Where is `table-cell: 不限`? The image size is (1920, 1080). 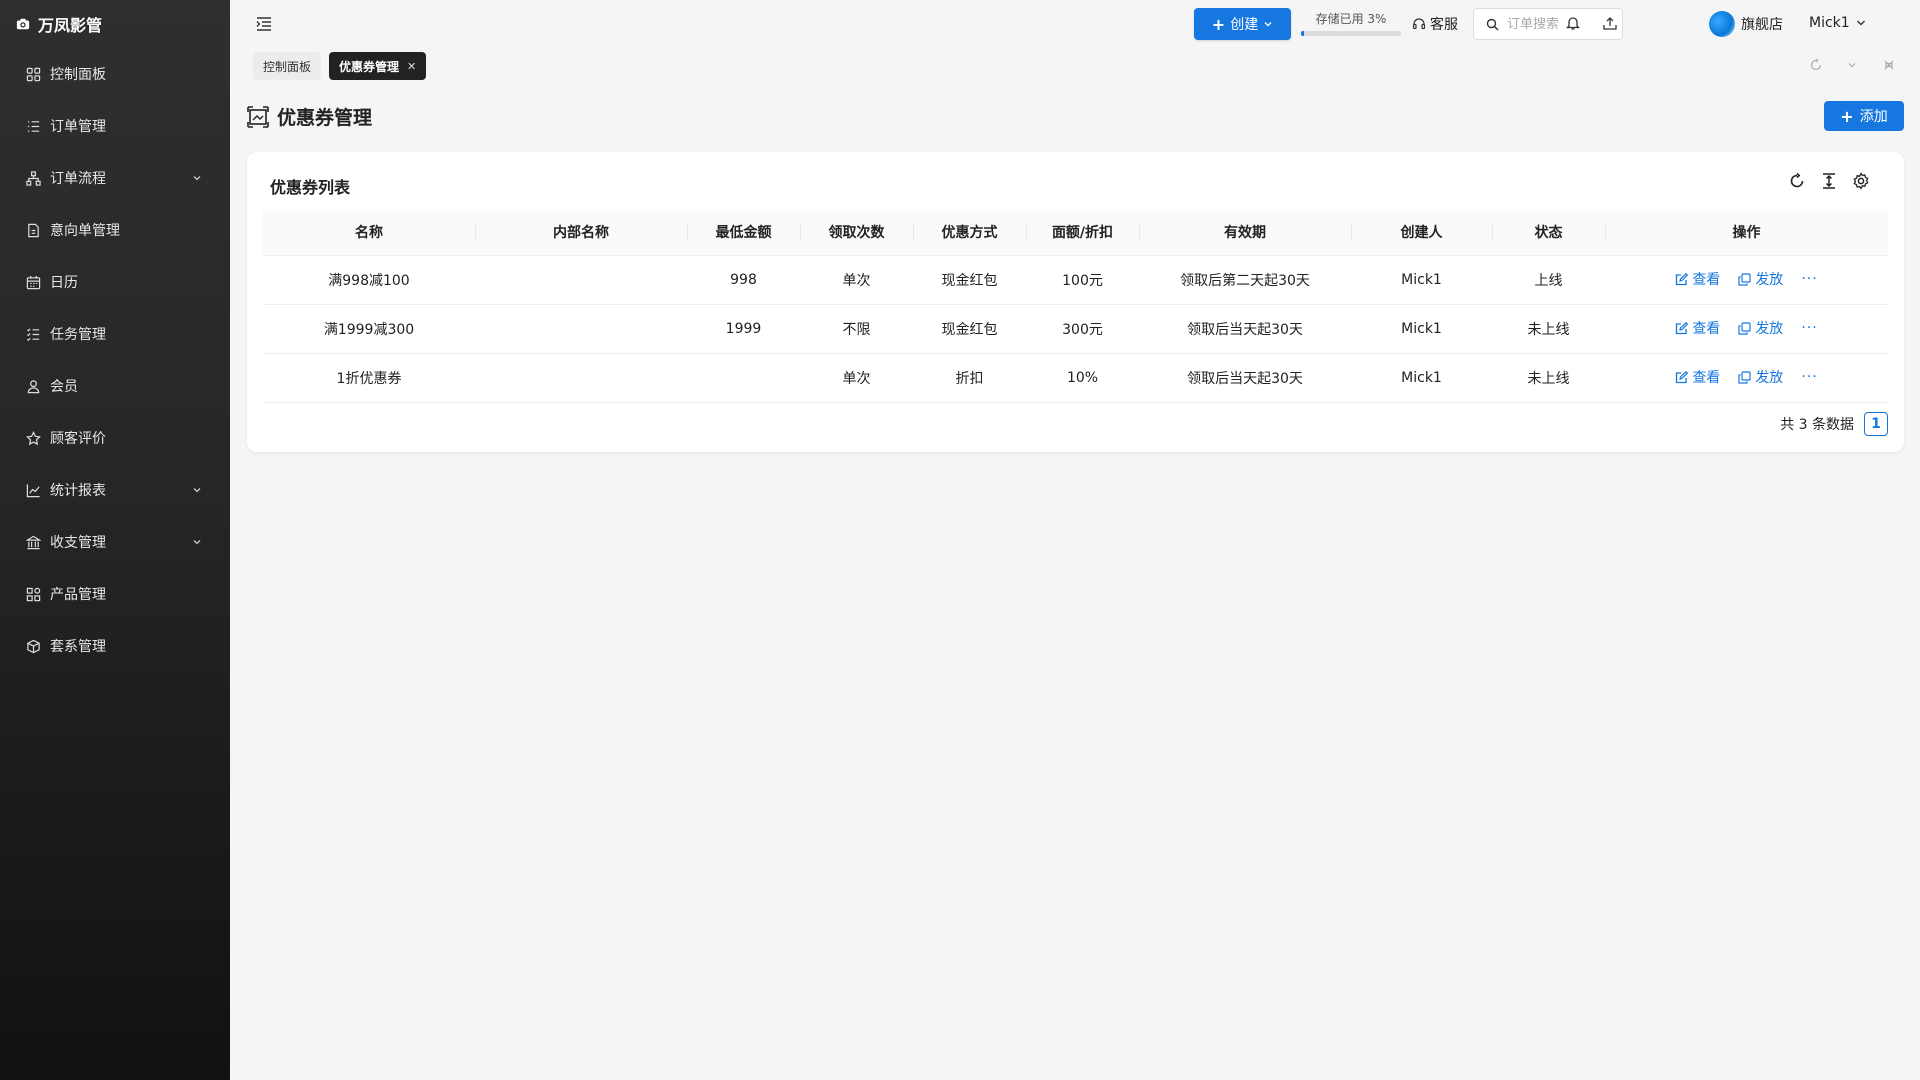 table-cell: 不限 is located at coordinates (856, 329).